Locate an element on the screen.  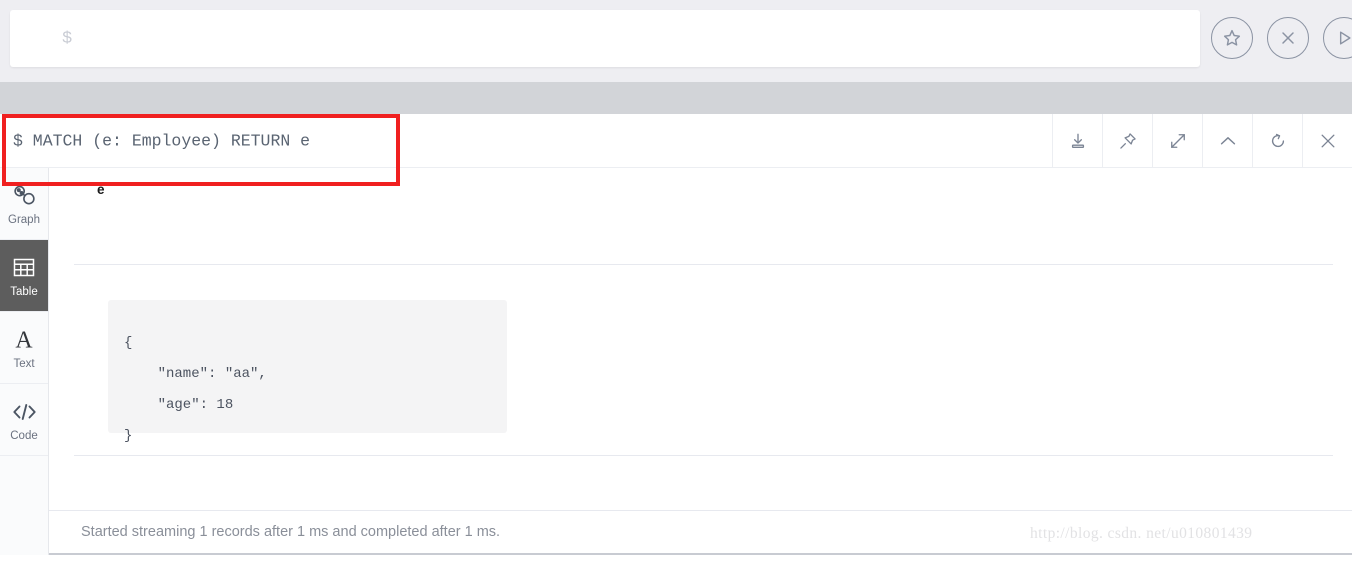
pin-button is located at coordinates (1127, 141).